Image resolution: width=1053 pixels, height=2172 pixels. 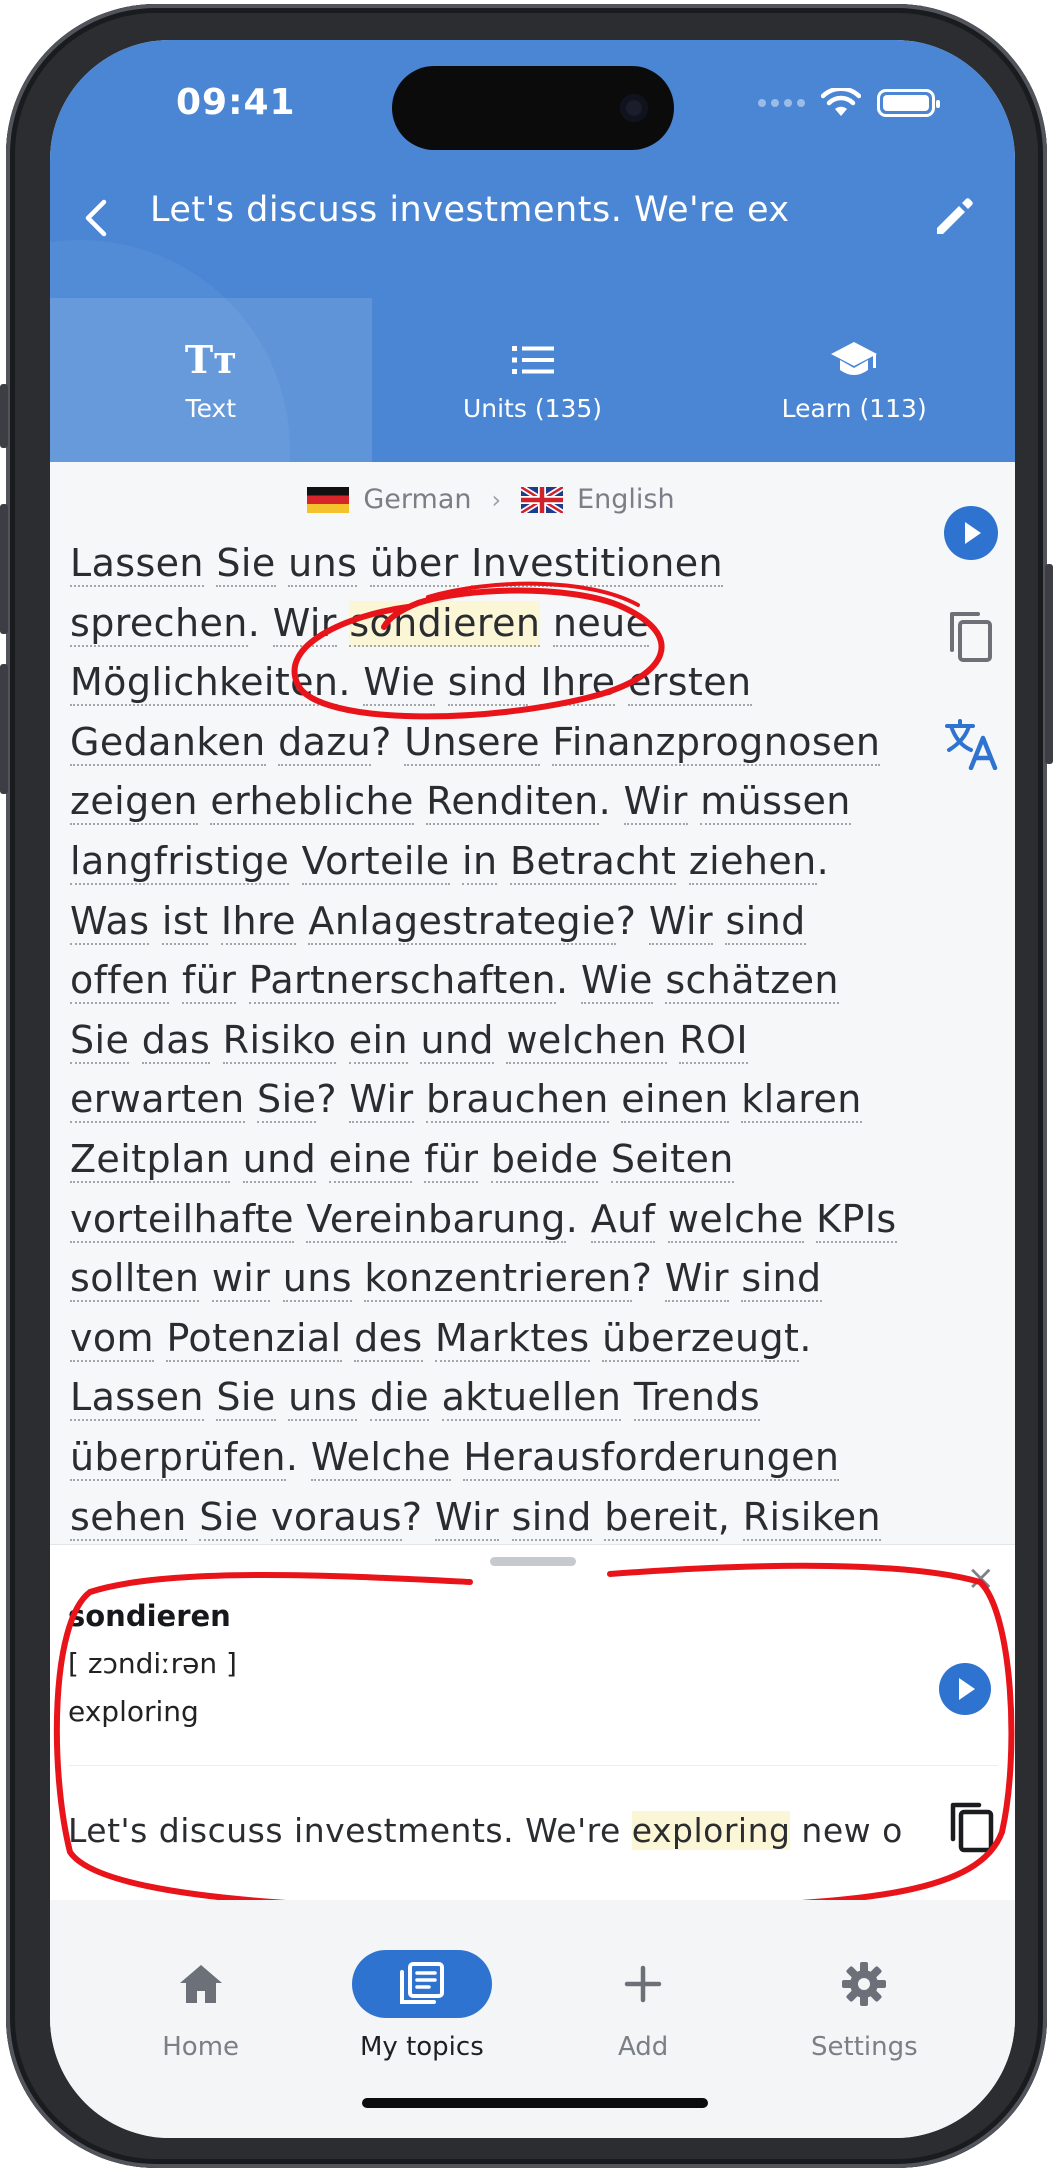 What do you see at coordinates (811, 1517) in the screenshot?
I see `word-token: Risiken` at bounding box center [811, 1517].